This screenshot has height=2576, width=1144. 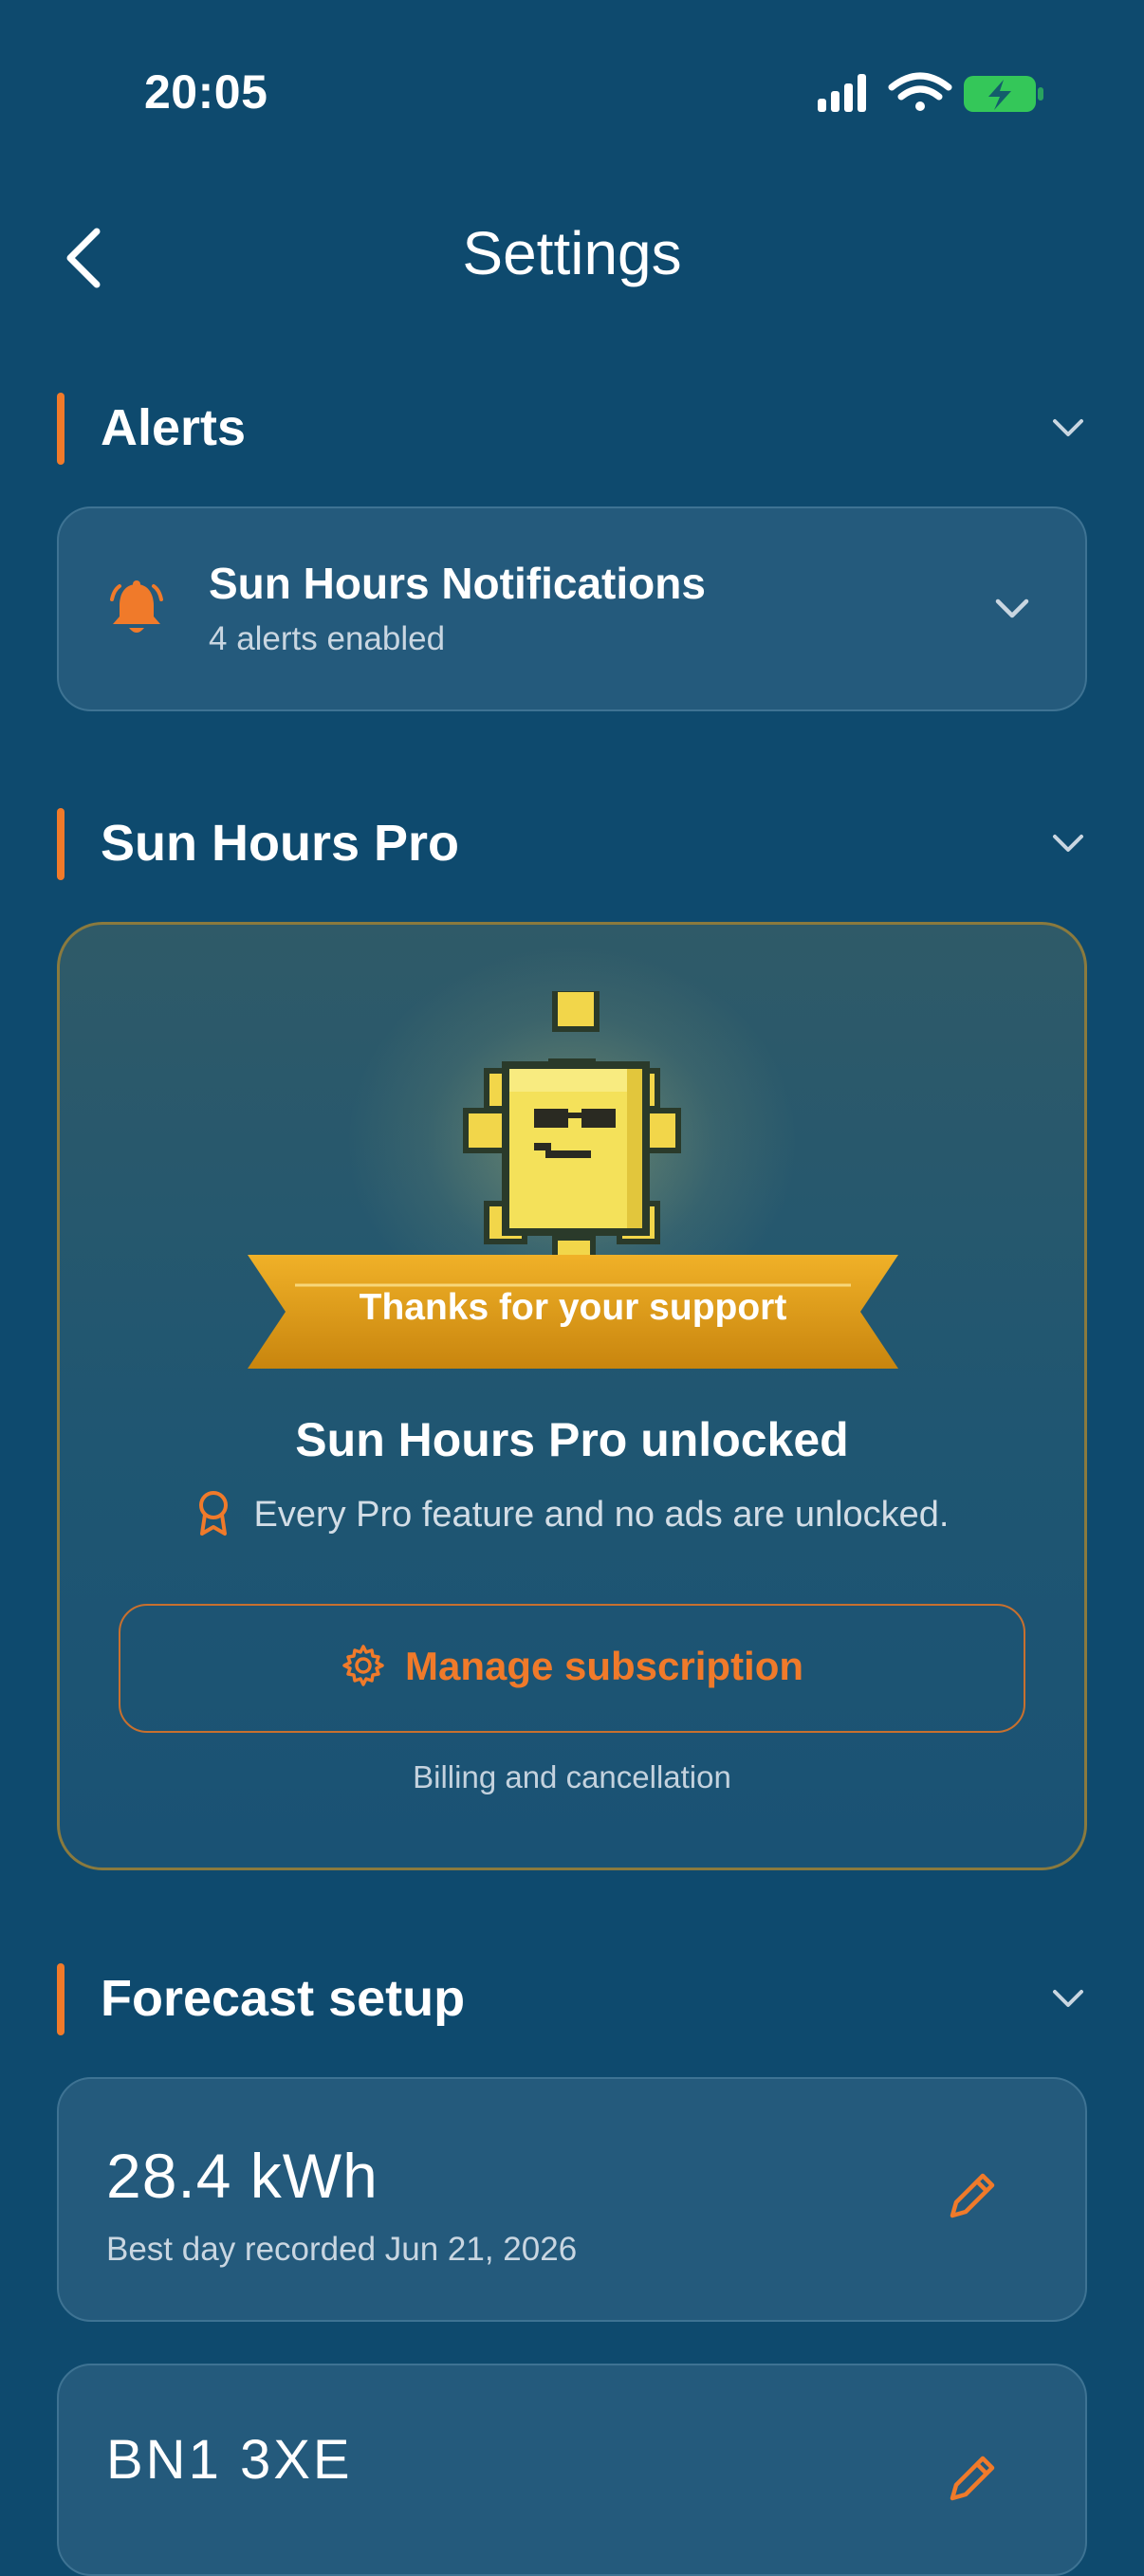 I want to click on sun-hours-notifications-card: Sun Hours Notifications 4 alerts enabled, so click(x=572, y=608).